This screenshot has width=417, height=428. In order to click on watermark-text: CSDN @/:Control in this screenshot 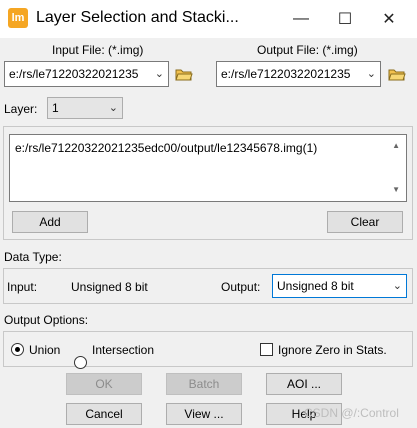, I will do `click(351, 413)`.